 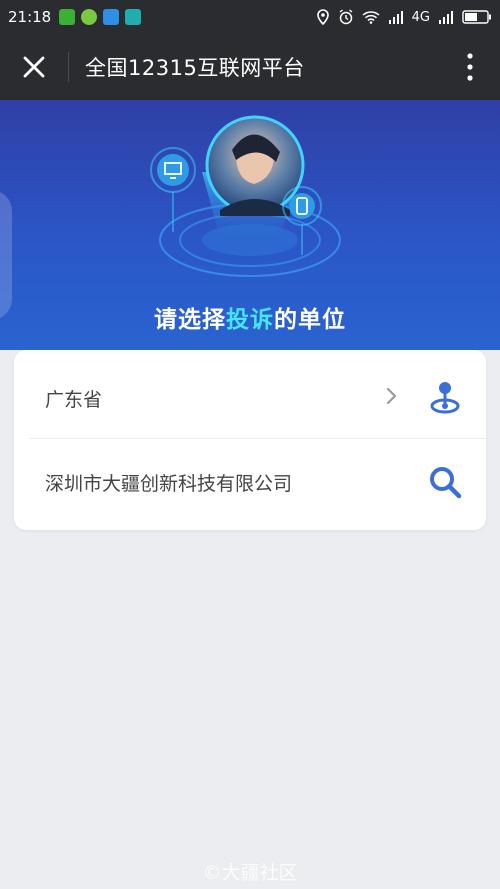 I want to click on hero-title: 请选择投诉的单位, so click(x=250, y=317).